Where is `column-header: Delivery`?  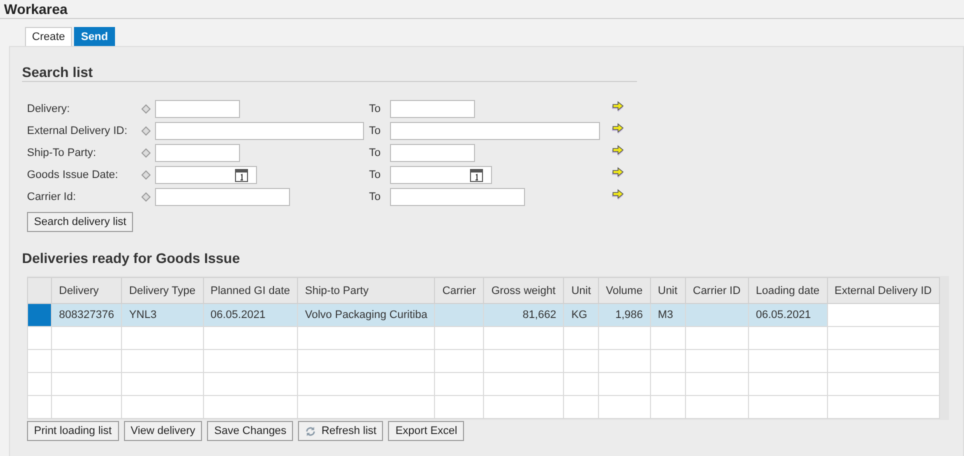 column-header: Delivery is located at coordinates (87, 291).